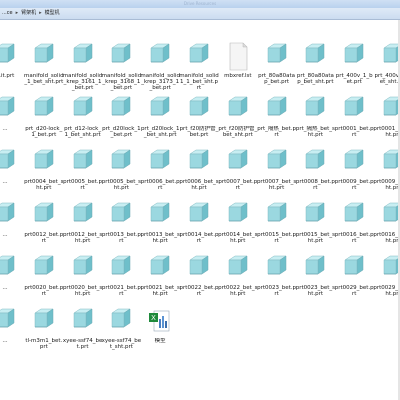  I want to click on file-name-label: manifold_solid_1_bet_sht.prt, so click(44, 79).